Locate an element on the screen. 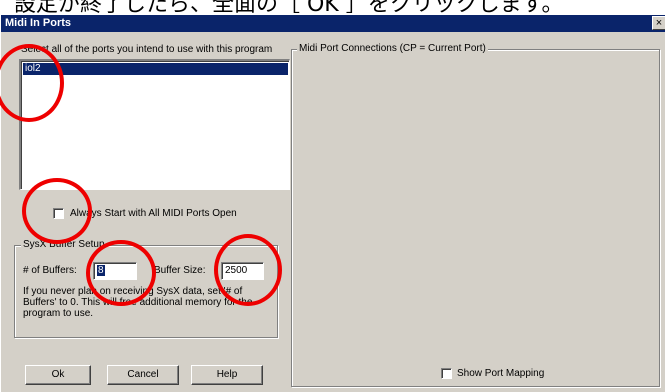 Image resolution: width=665 pixels, height=392 pixels. help-button: Help is located at coordinates (227, 375).